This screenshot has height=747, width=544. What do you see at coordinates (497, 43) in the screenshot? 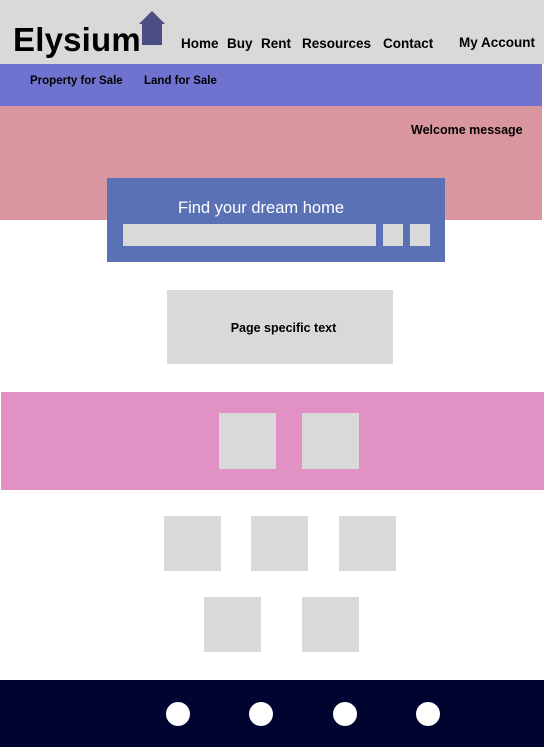
I see `my-account-link: My Account` at bounding box center [497, 43].